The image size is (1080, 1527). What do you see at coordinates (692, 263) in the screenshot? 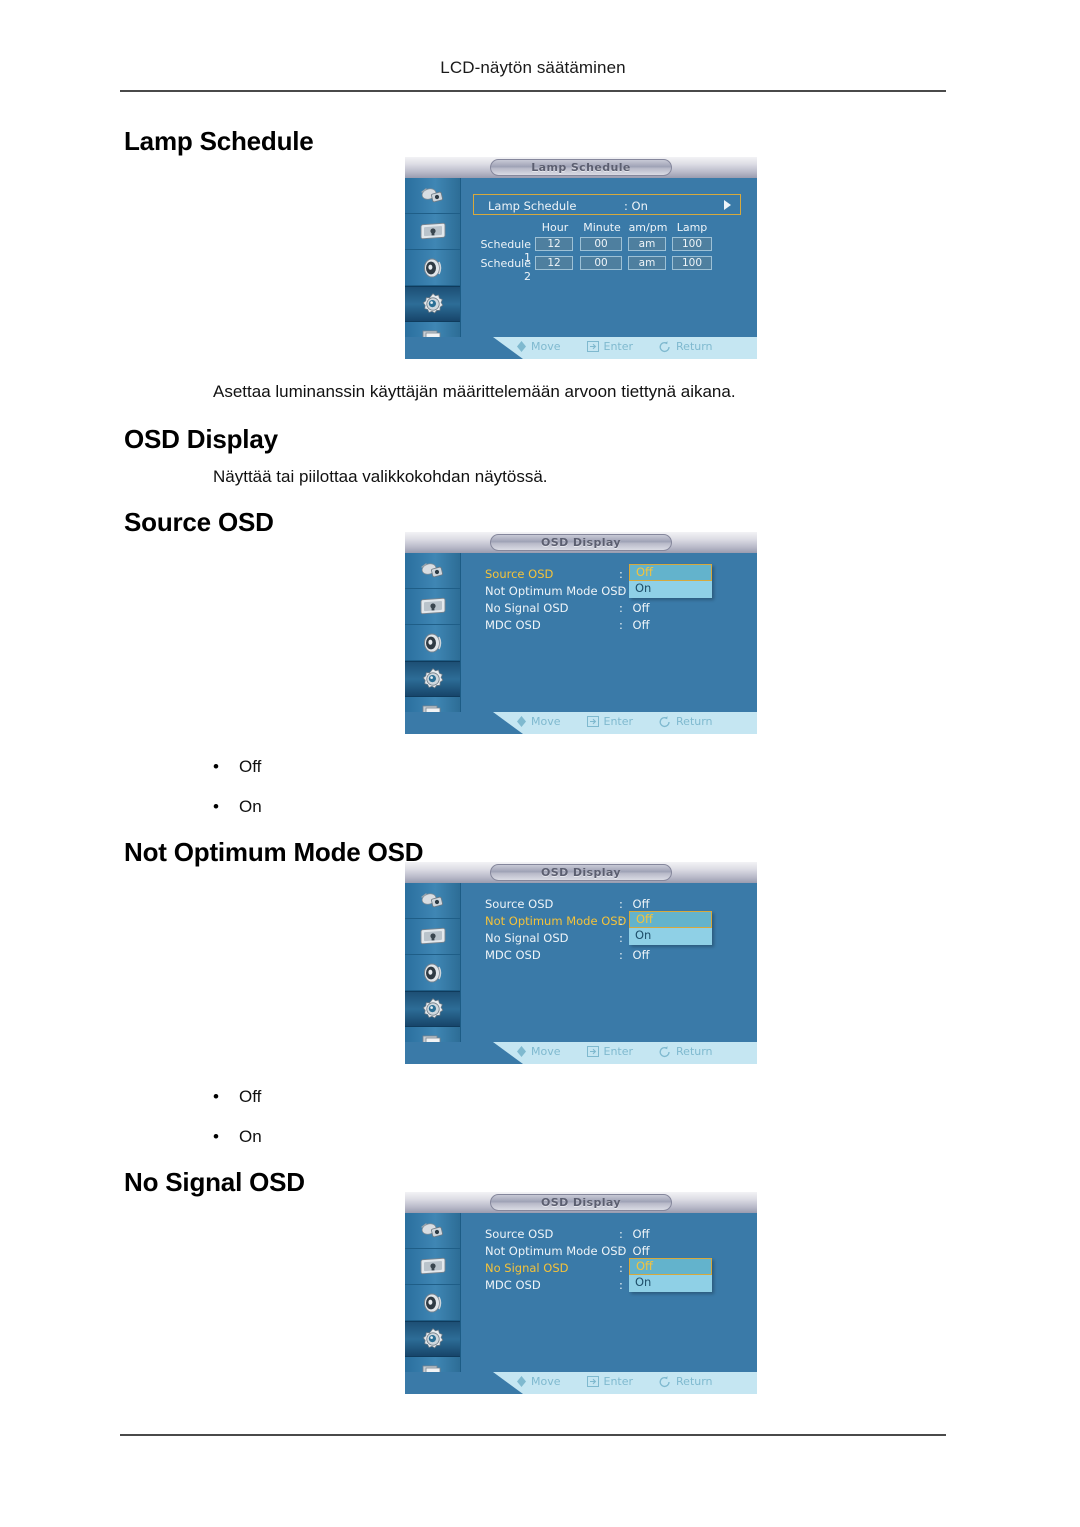
I see `schedule2-lamp-field: 100` at bounding box center [692, 263].